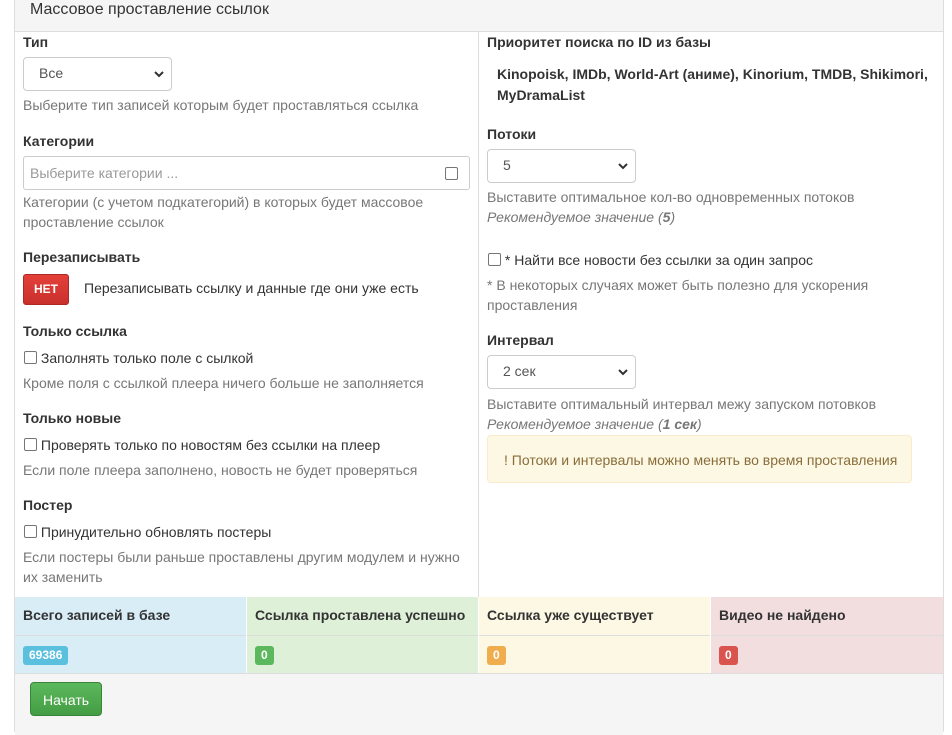 This screenshot has height=735, width=952. What do you see at coordinates (75, 331) in the screenshot?
I see `only-link-label: Только ссылка` at bounding box center [75, 331].